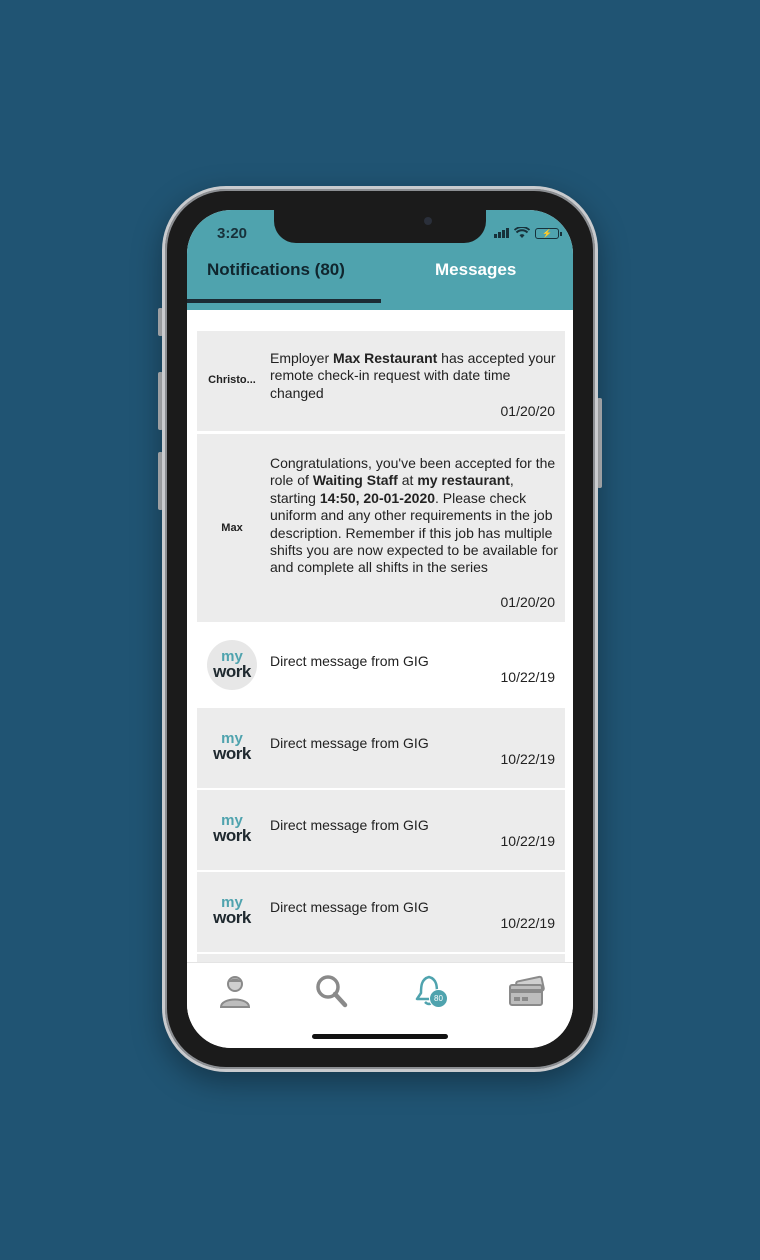  Describe the element at coordinates (548, 233) in the screenshot. I see `battery-icon: ⚡` at that location.